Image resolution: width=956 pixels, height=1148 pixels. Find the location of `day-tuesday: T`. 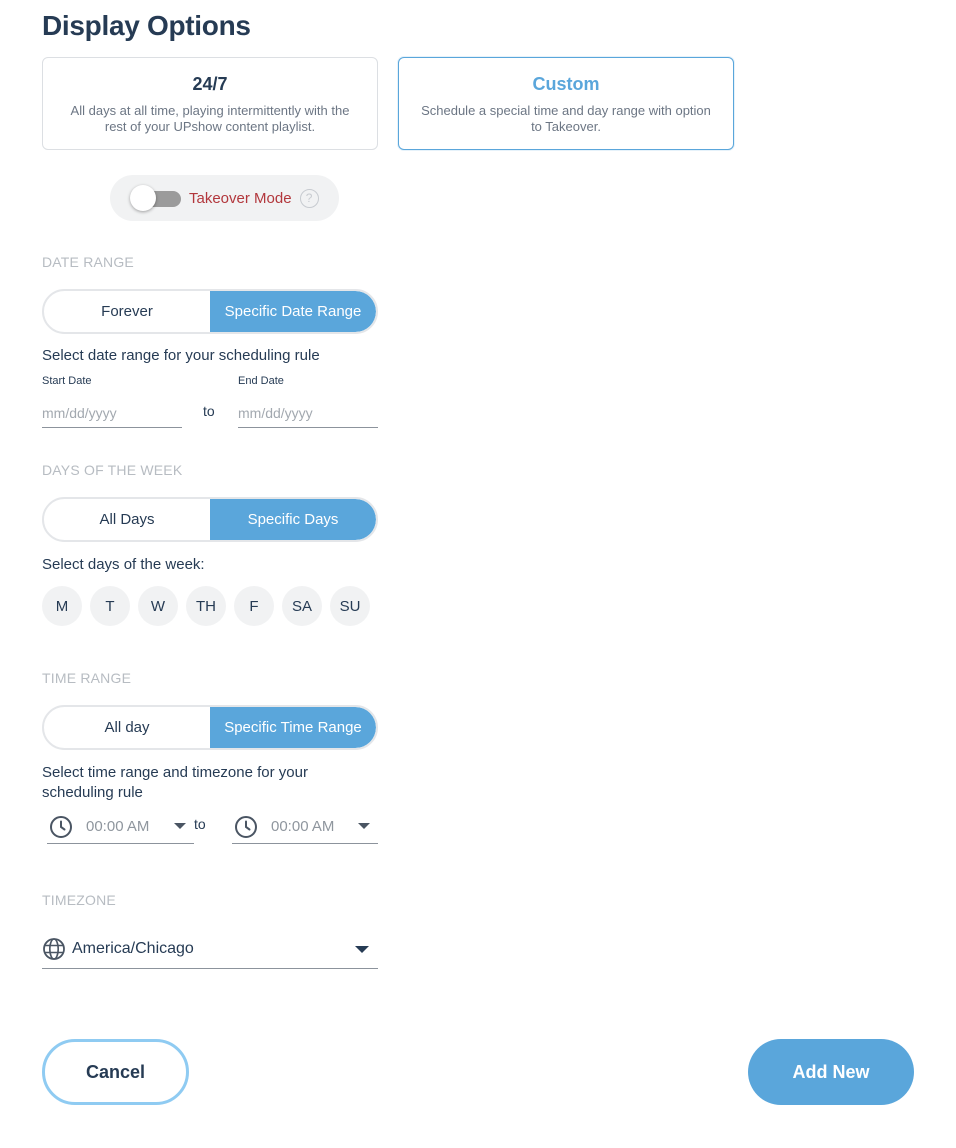

day-tuesday: T is located at coordinates (110, 606).